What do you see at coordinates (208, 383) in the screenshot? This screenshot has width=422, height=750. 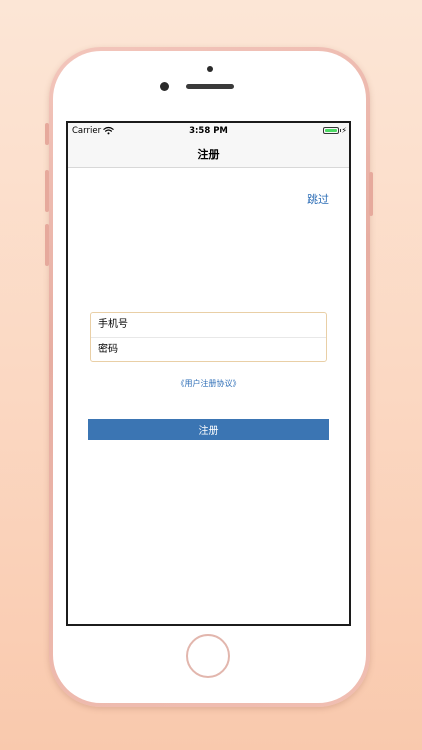 I see `user-agreement-link: 《用户注册协议》` at bounding box center [208, 383].